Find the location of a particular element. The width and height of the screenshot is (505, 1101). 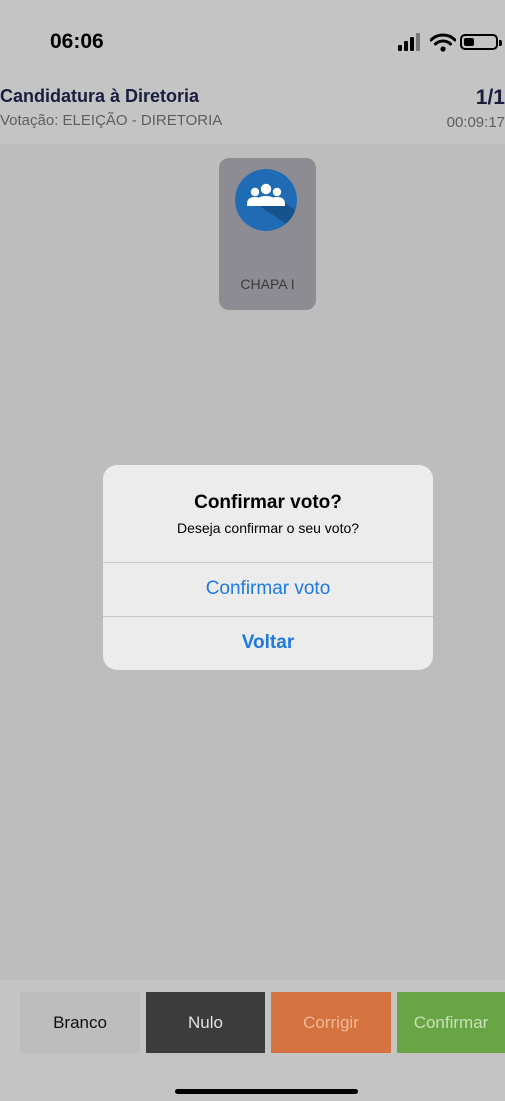

status-time: 06:06 is located at coordinates (77, 41).